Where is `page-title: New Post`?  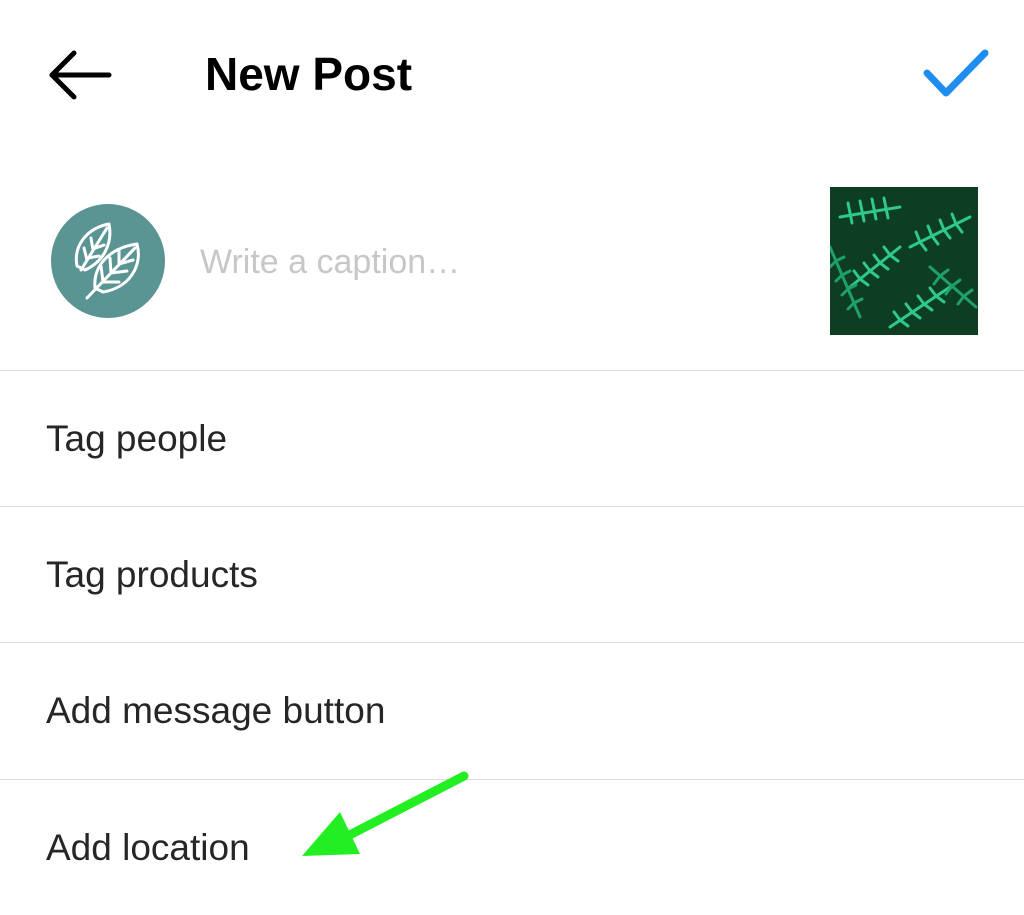
page-title: New Post is located at coordinates (309, 74).